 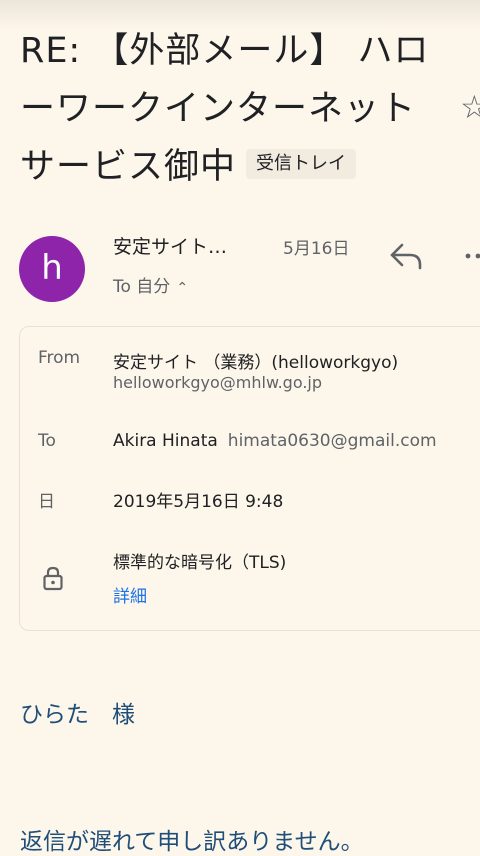 I want to click on from-name: 安定サイト （業務）(helloworkgyo), so click(x=256, y=363).